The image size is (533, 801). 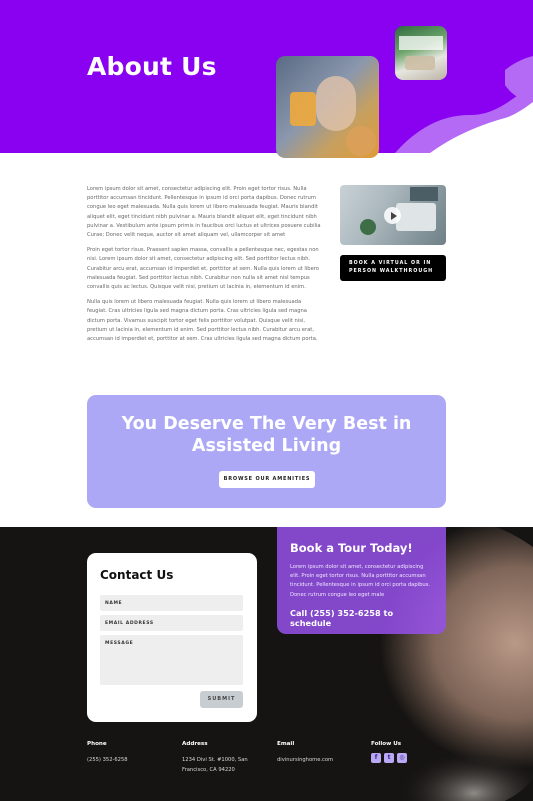 What do you see at coordinates (171, 603) in the screenshot?
I see `name-field: NAME` at bounding box center [171, 603].